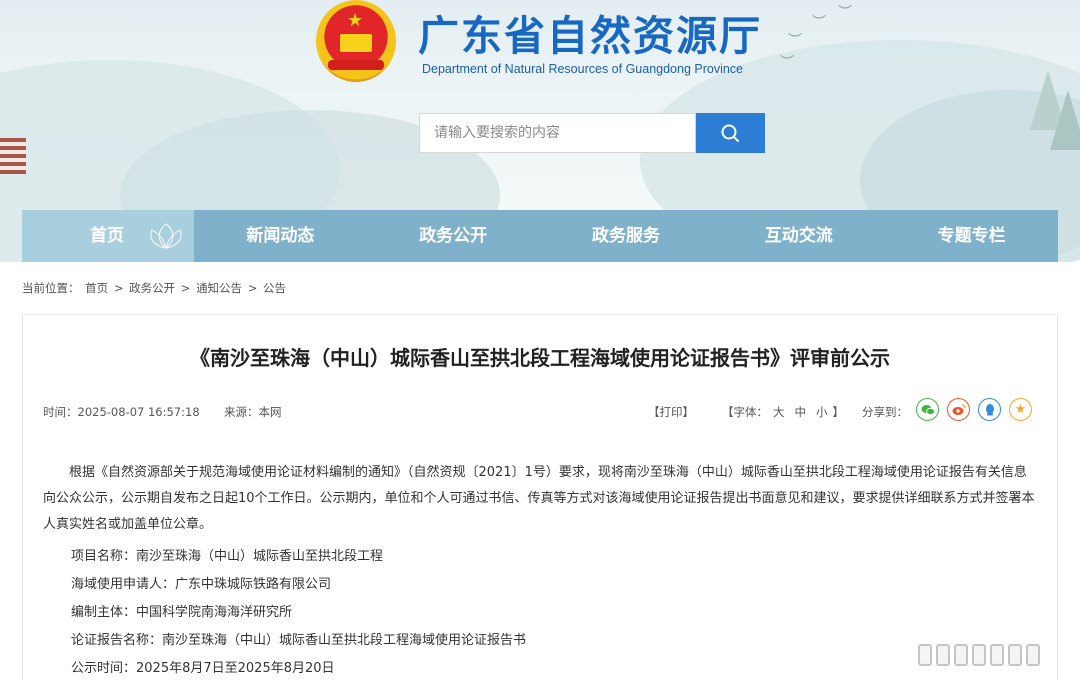  Describe the element at coordinates (971, 236) in the screenshot. I see `nav-item-topics: 专题专栏` at that location.